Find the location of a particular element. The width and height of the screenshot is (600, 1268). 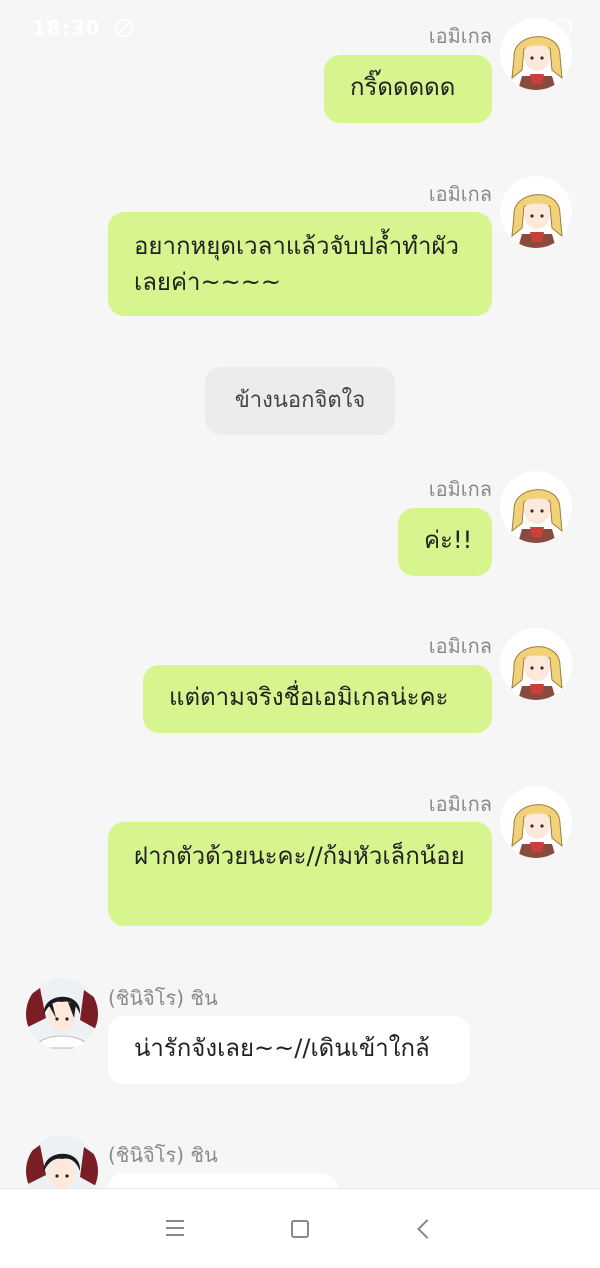

message-bubble-self: อยากหยุดเวลาแล้วจับปล้ำทำผัวเลยค่า~~~~ is located at coordinates (300, 264).